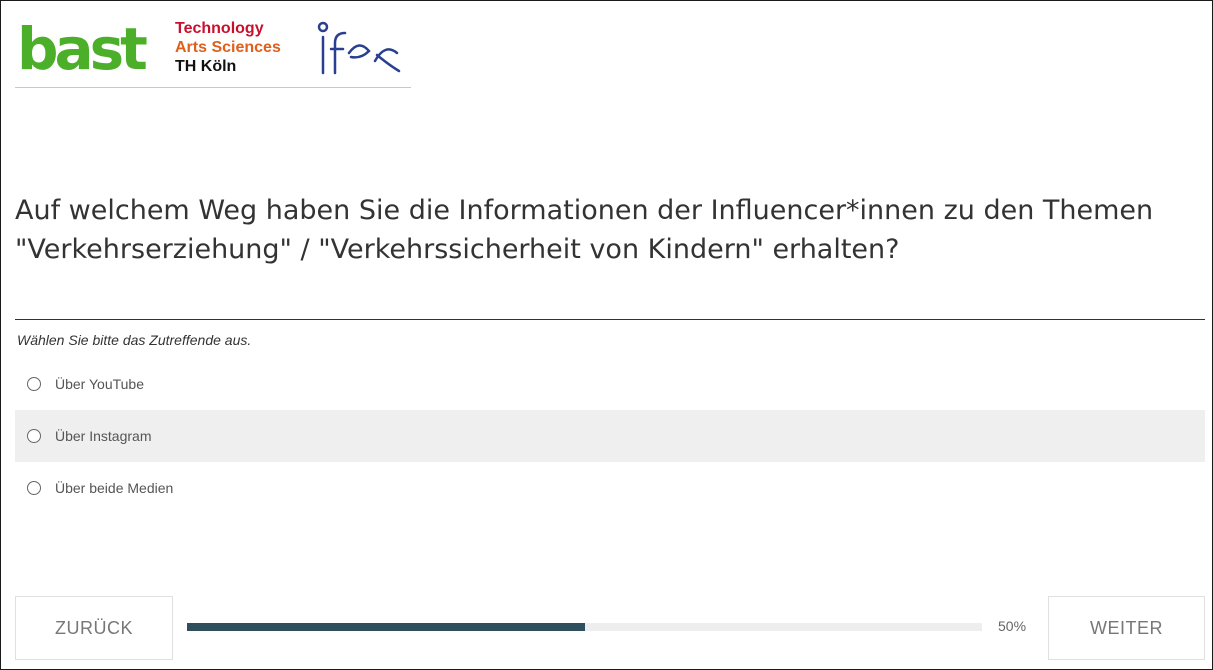  I want to click on progress-bar-fill, so click(386, 627).